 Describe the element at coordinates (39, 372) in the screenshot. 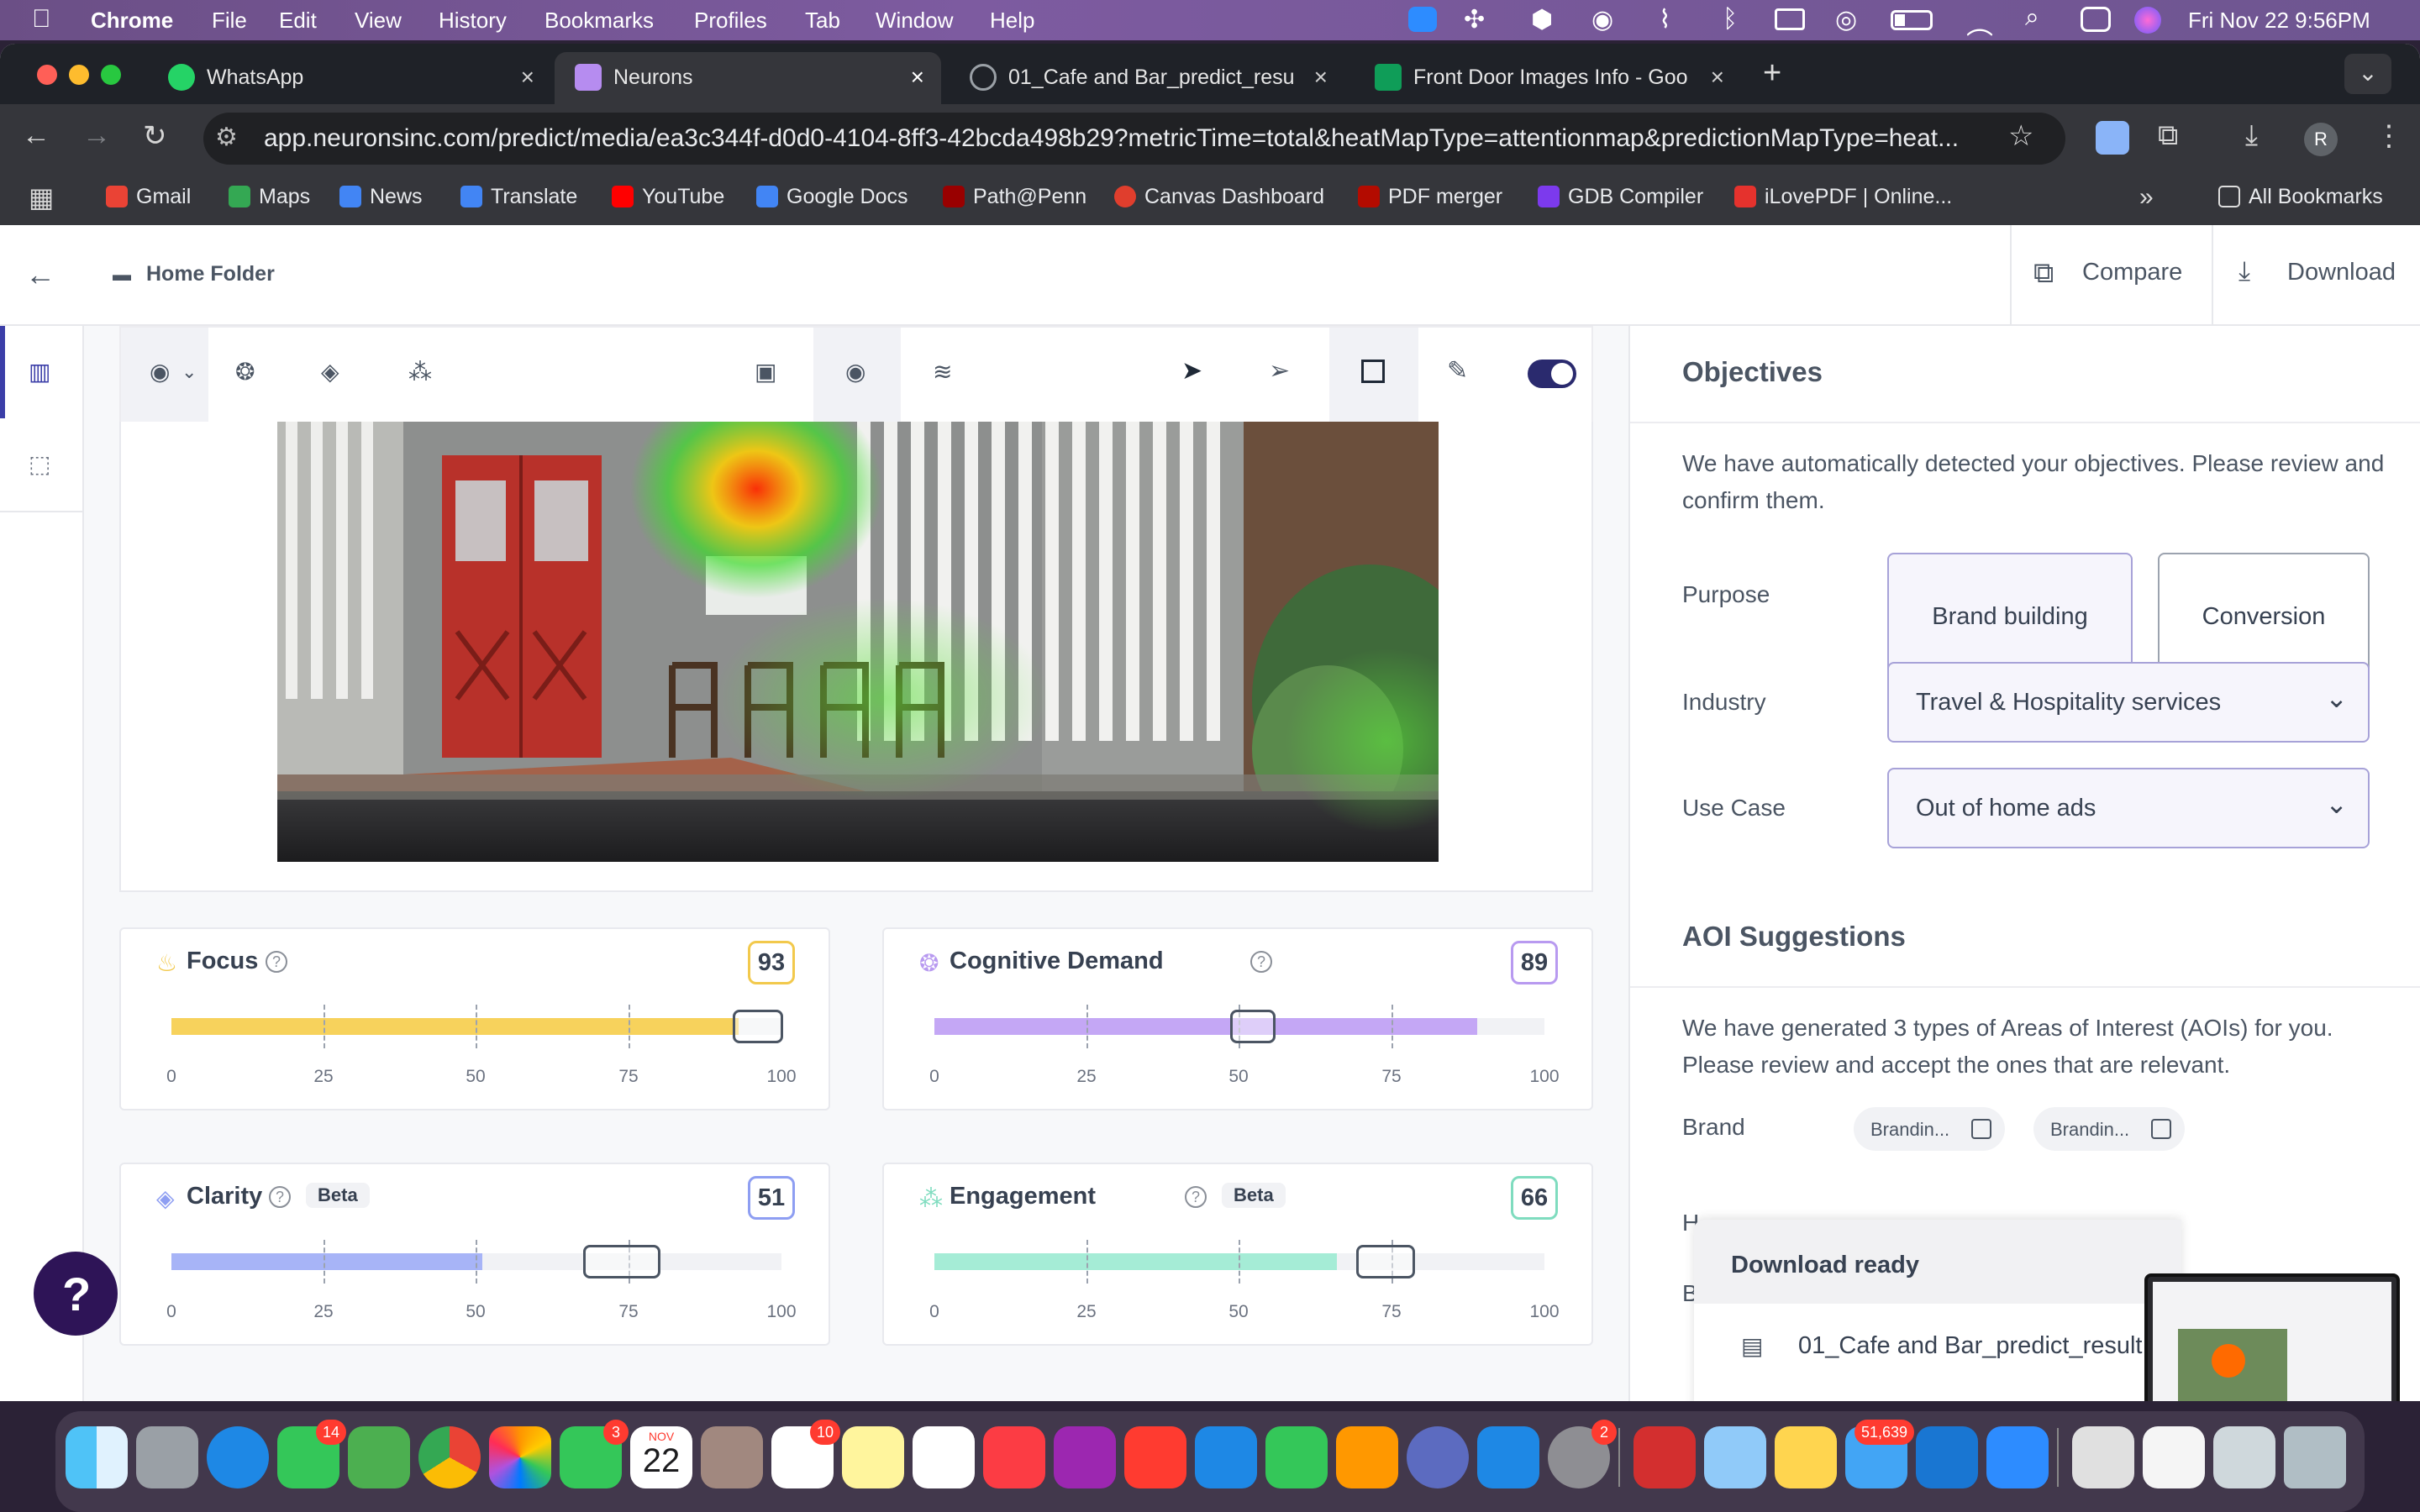

I see `analytics-chart-icon: ▥` at that location.